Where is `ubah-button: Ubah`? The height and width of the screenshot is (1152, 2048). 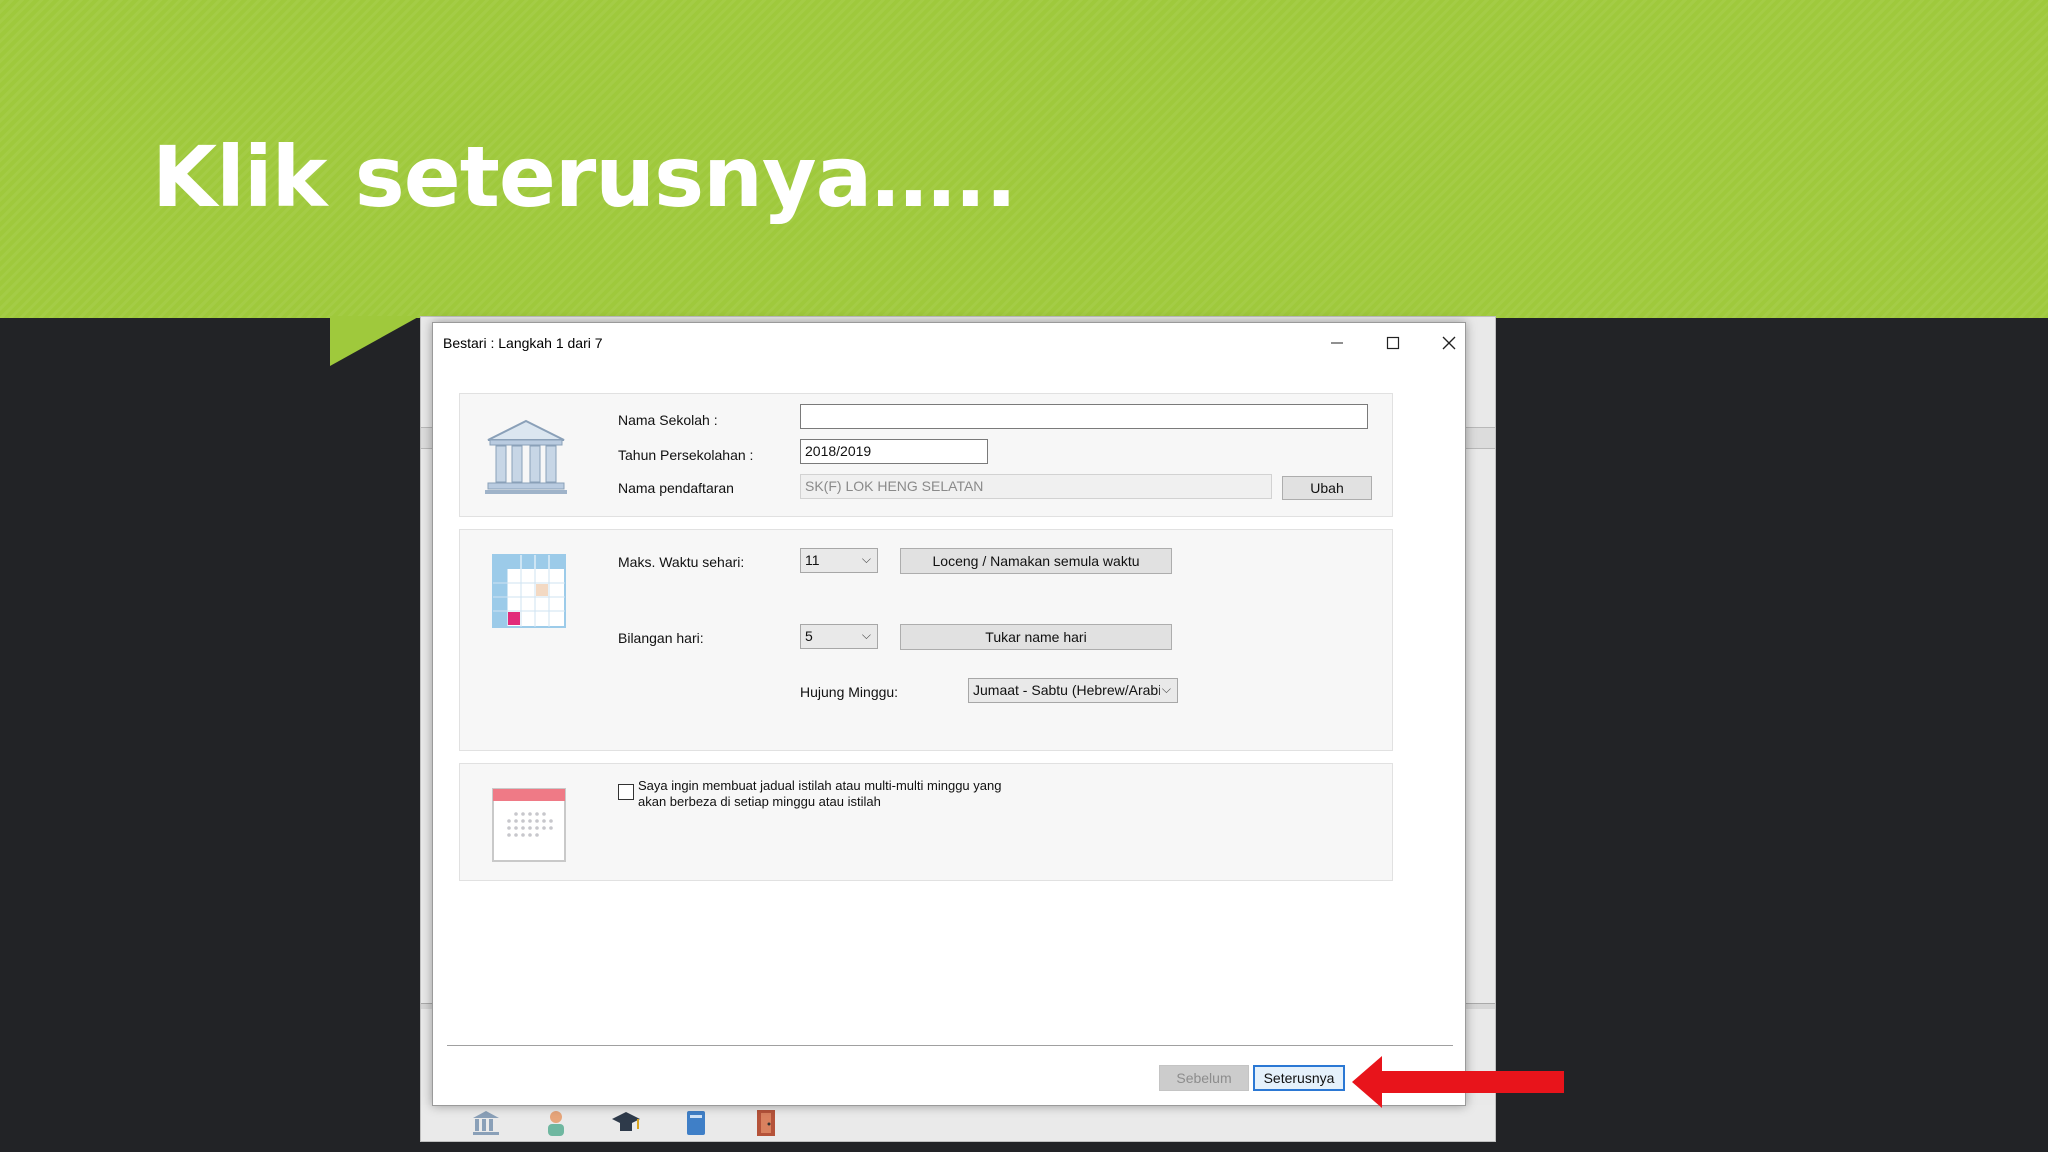
ubah-button: Ubah is located at coordinates (1327, 488).